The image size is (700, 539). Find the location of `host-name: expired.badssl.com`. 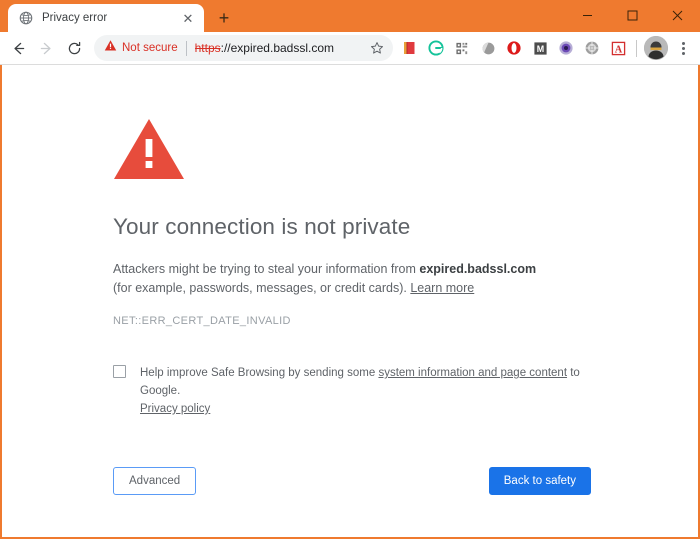

host-name: expired.badssl.com is located at coordinates (478, 269).